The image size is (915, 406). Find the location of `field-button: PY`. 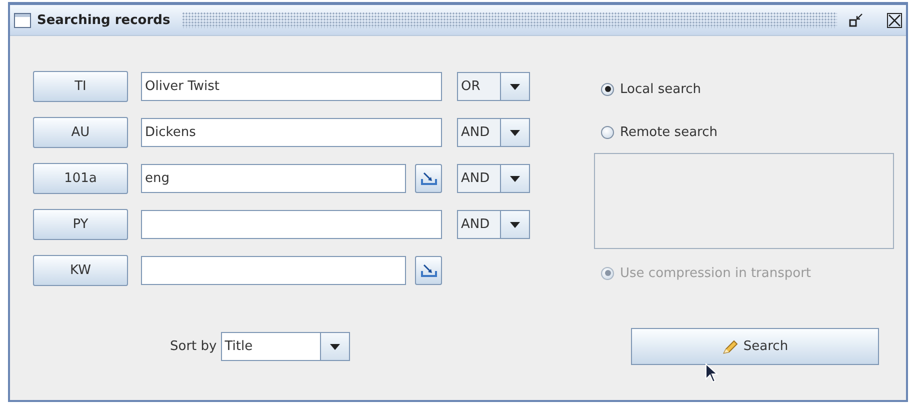

field-button: PY is located at coordinates (80, 224).